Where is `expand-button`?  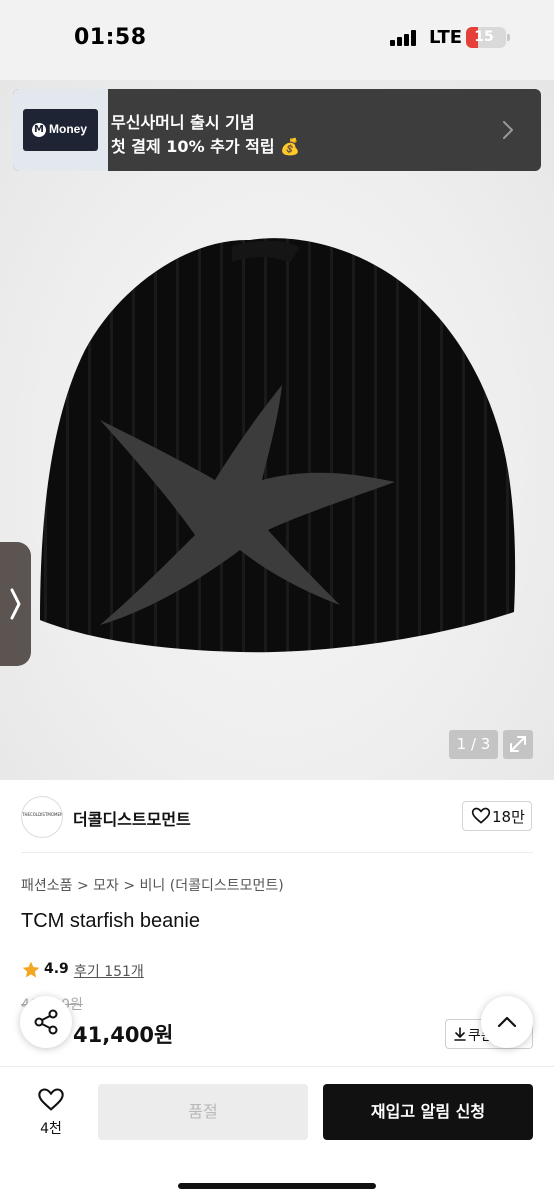 expand-button is located at coordinates (518, 744).